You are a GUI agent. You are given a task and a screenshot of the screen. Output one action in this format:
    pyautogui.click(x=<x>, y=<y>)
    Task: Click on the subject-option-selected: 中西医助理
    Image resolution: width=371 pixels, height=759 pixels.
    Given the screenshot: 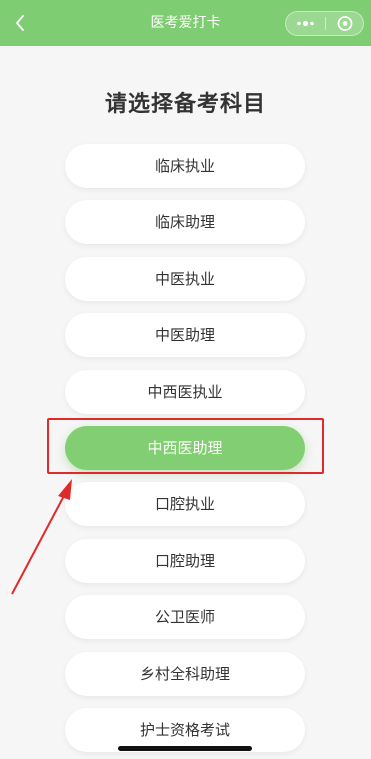 What is the action you would take?
    pyautogui.click(x=185, y=448)
    